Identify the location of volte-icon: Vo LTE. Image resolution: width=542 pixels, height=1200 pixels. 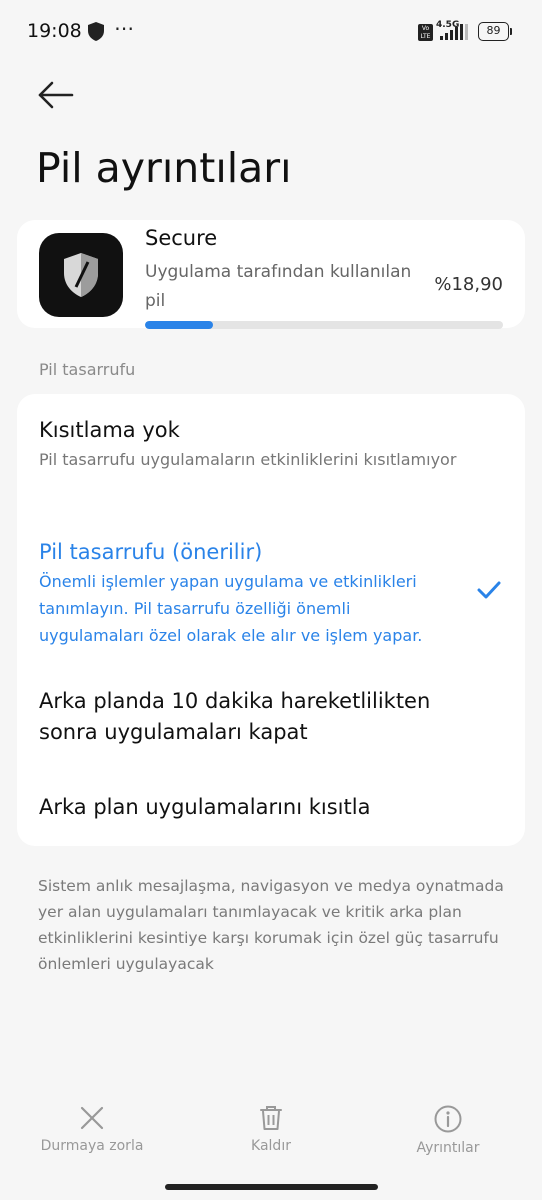
(425, 32).